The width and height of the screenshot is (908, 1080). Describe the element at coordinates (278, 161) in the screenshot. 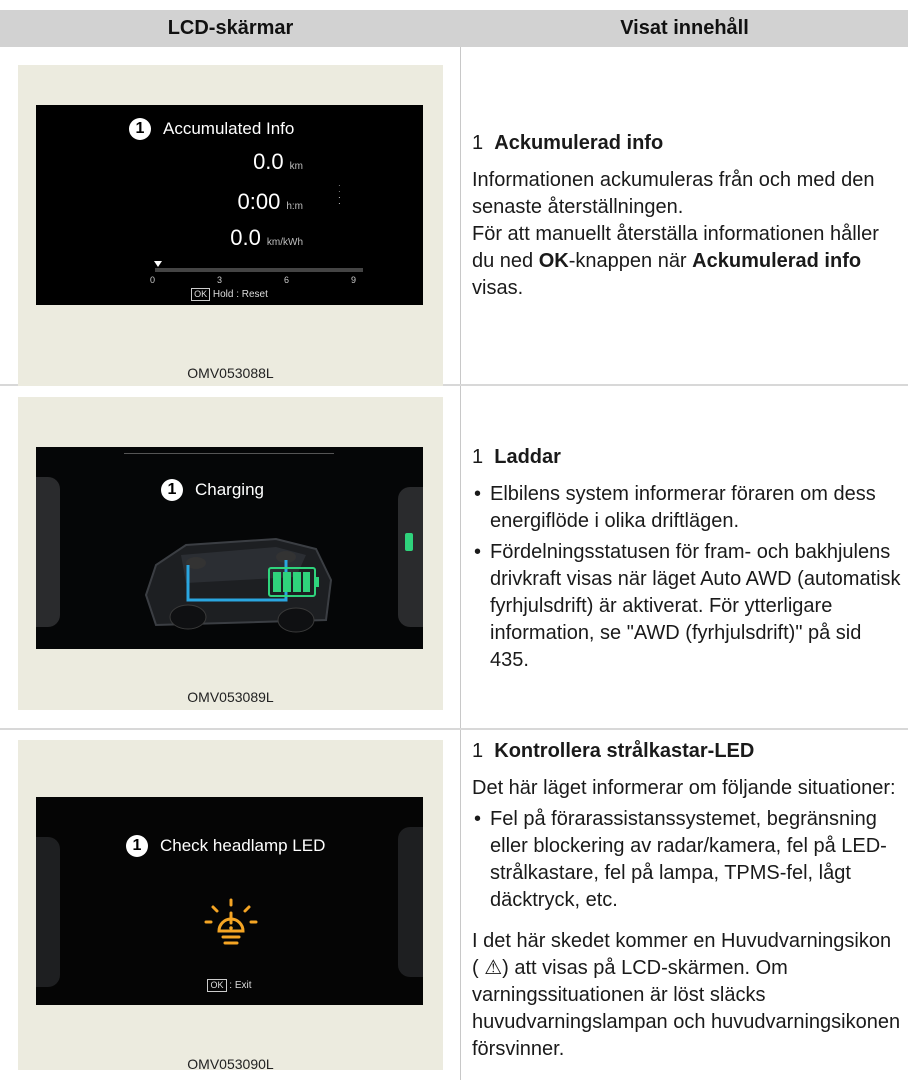

I see `distance-value: 0.0 km` at that location.